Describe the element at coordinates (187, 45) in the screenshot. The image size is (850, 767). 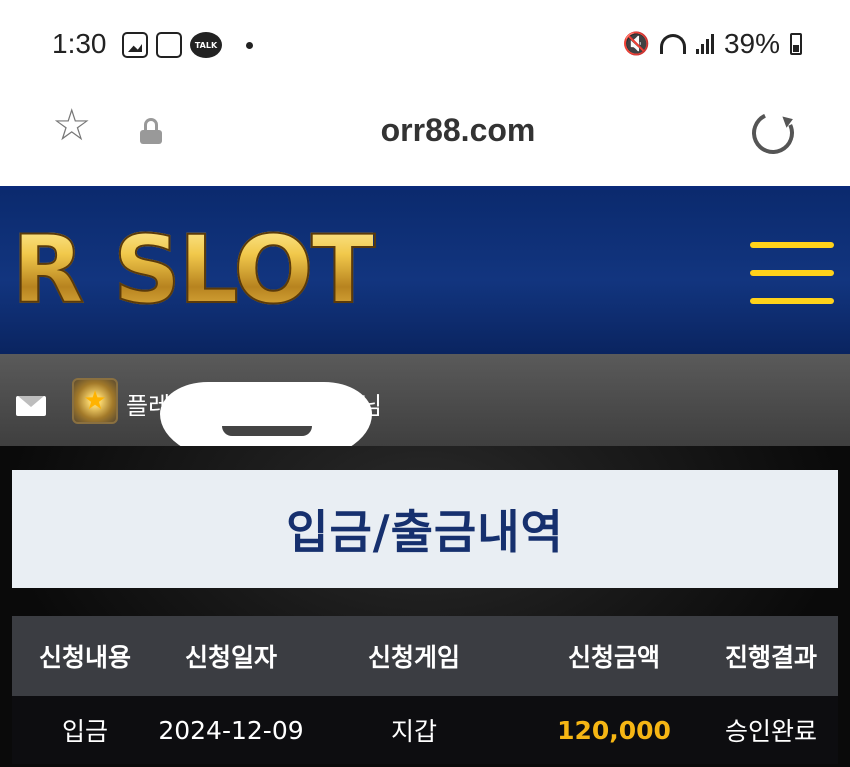
I see `notification-icons: TALK` at that location.